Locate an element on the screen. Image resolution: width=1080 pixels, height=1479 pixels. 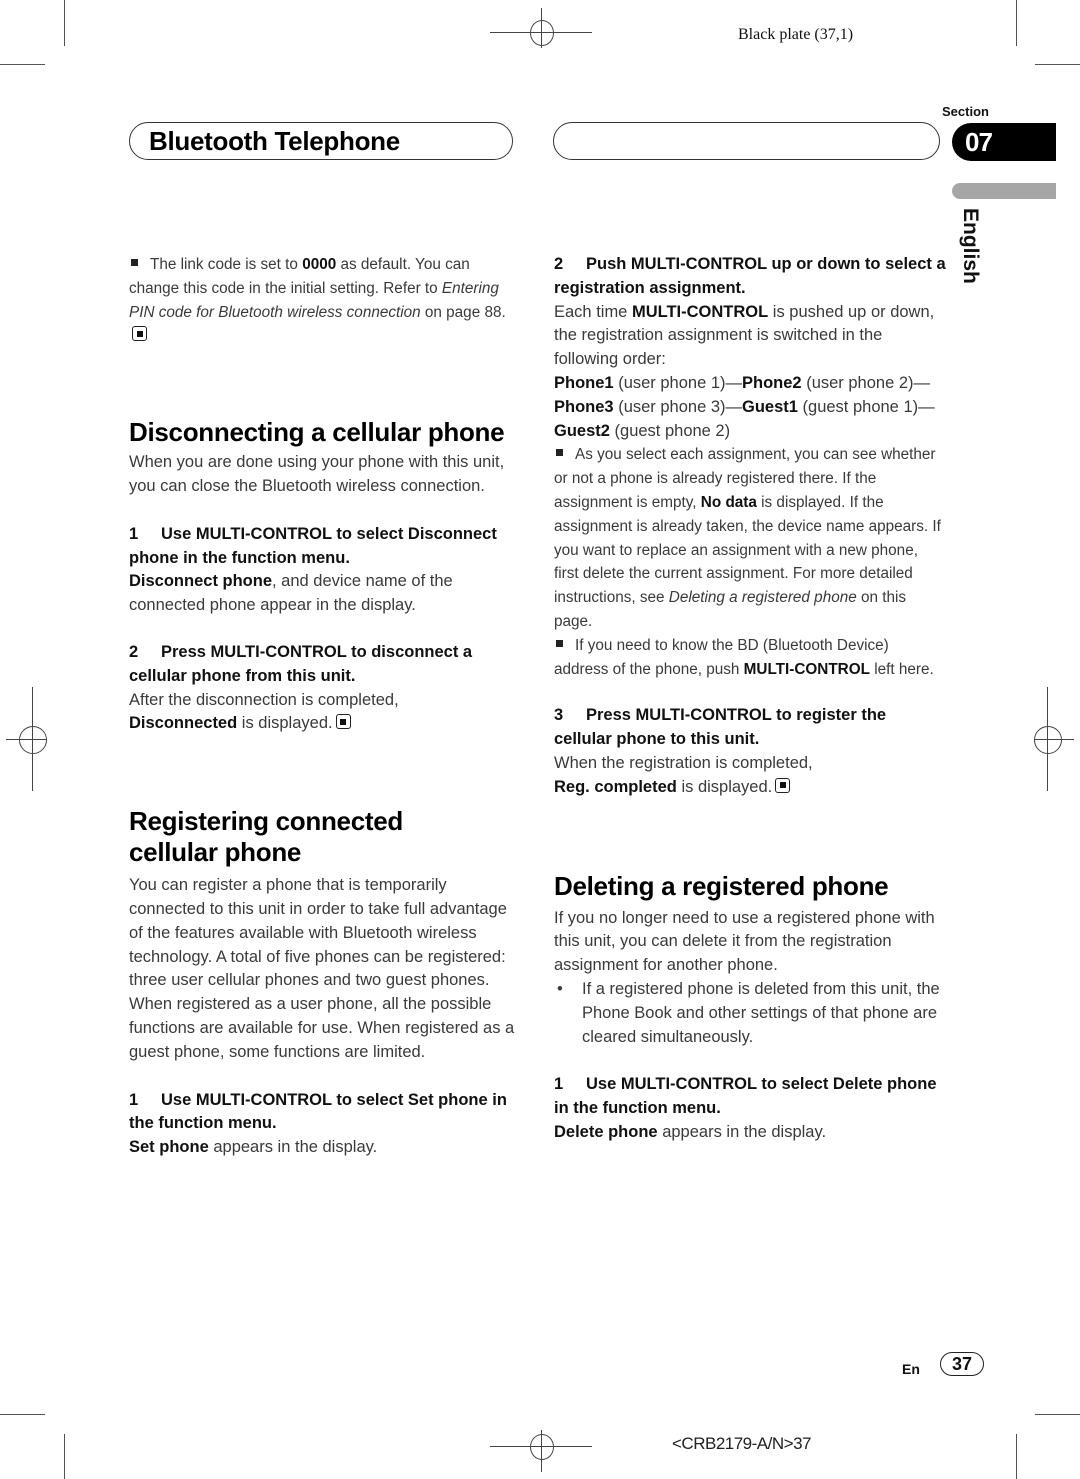
crop-mark-bottom-left-h is located at coordinates (22, 1414).